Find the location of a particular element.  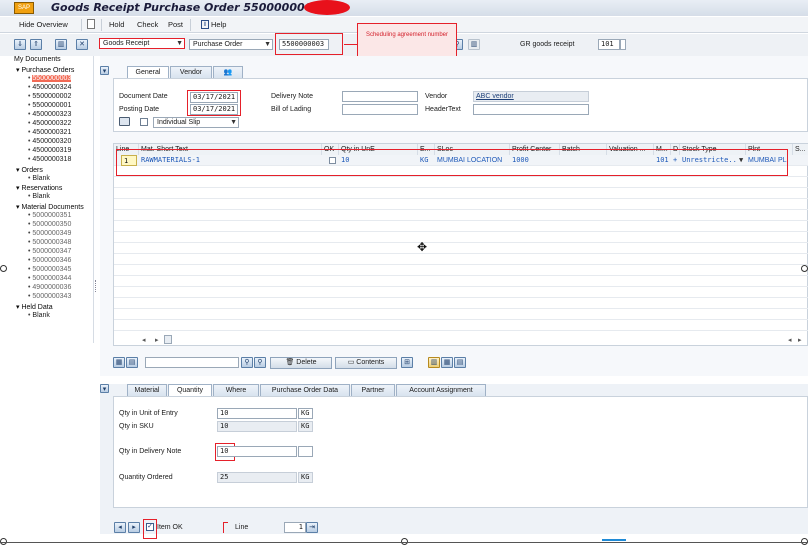

delivery-note-input is located at coordinates (380, 96).